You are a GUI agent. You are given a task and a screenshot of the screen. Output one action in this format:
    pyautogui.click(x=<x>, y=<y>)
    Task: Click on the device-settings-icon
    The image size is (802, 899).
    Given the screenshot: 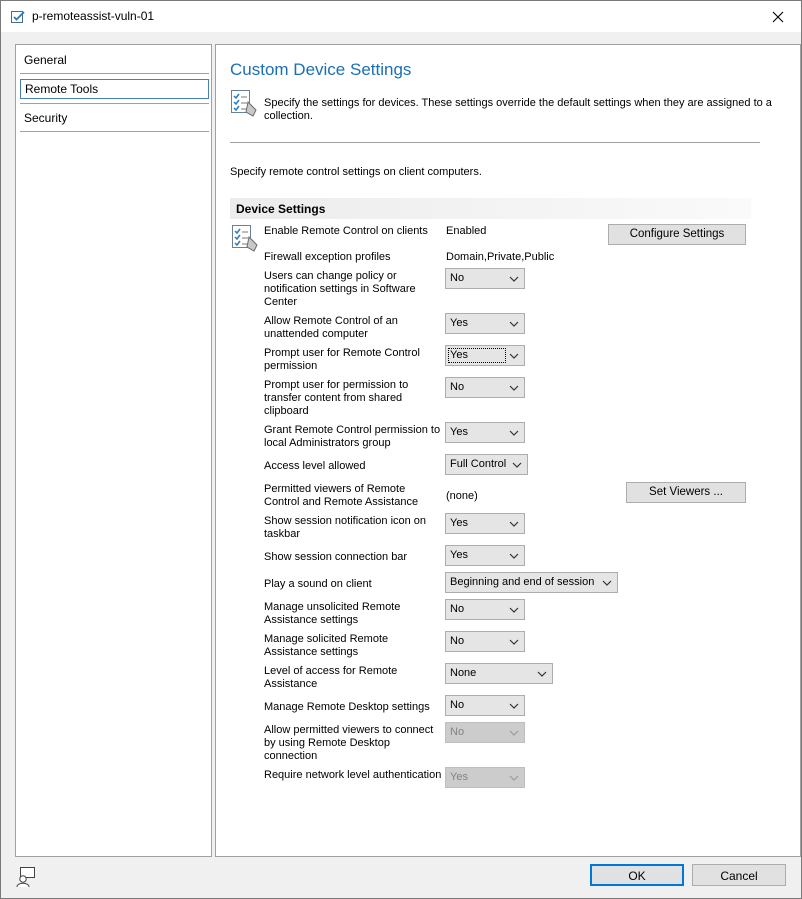 What is the action you would take?
    pyautogui.click(x=245, y=238)
    